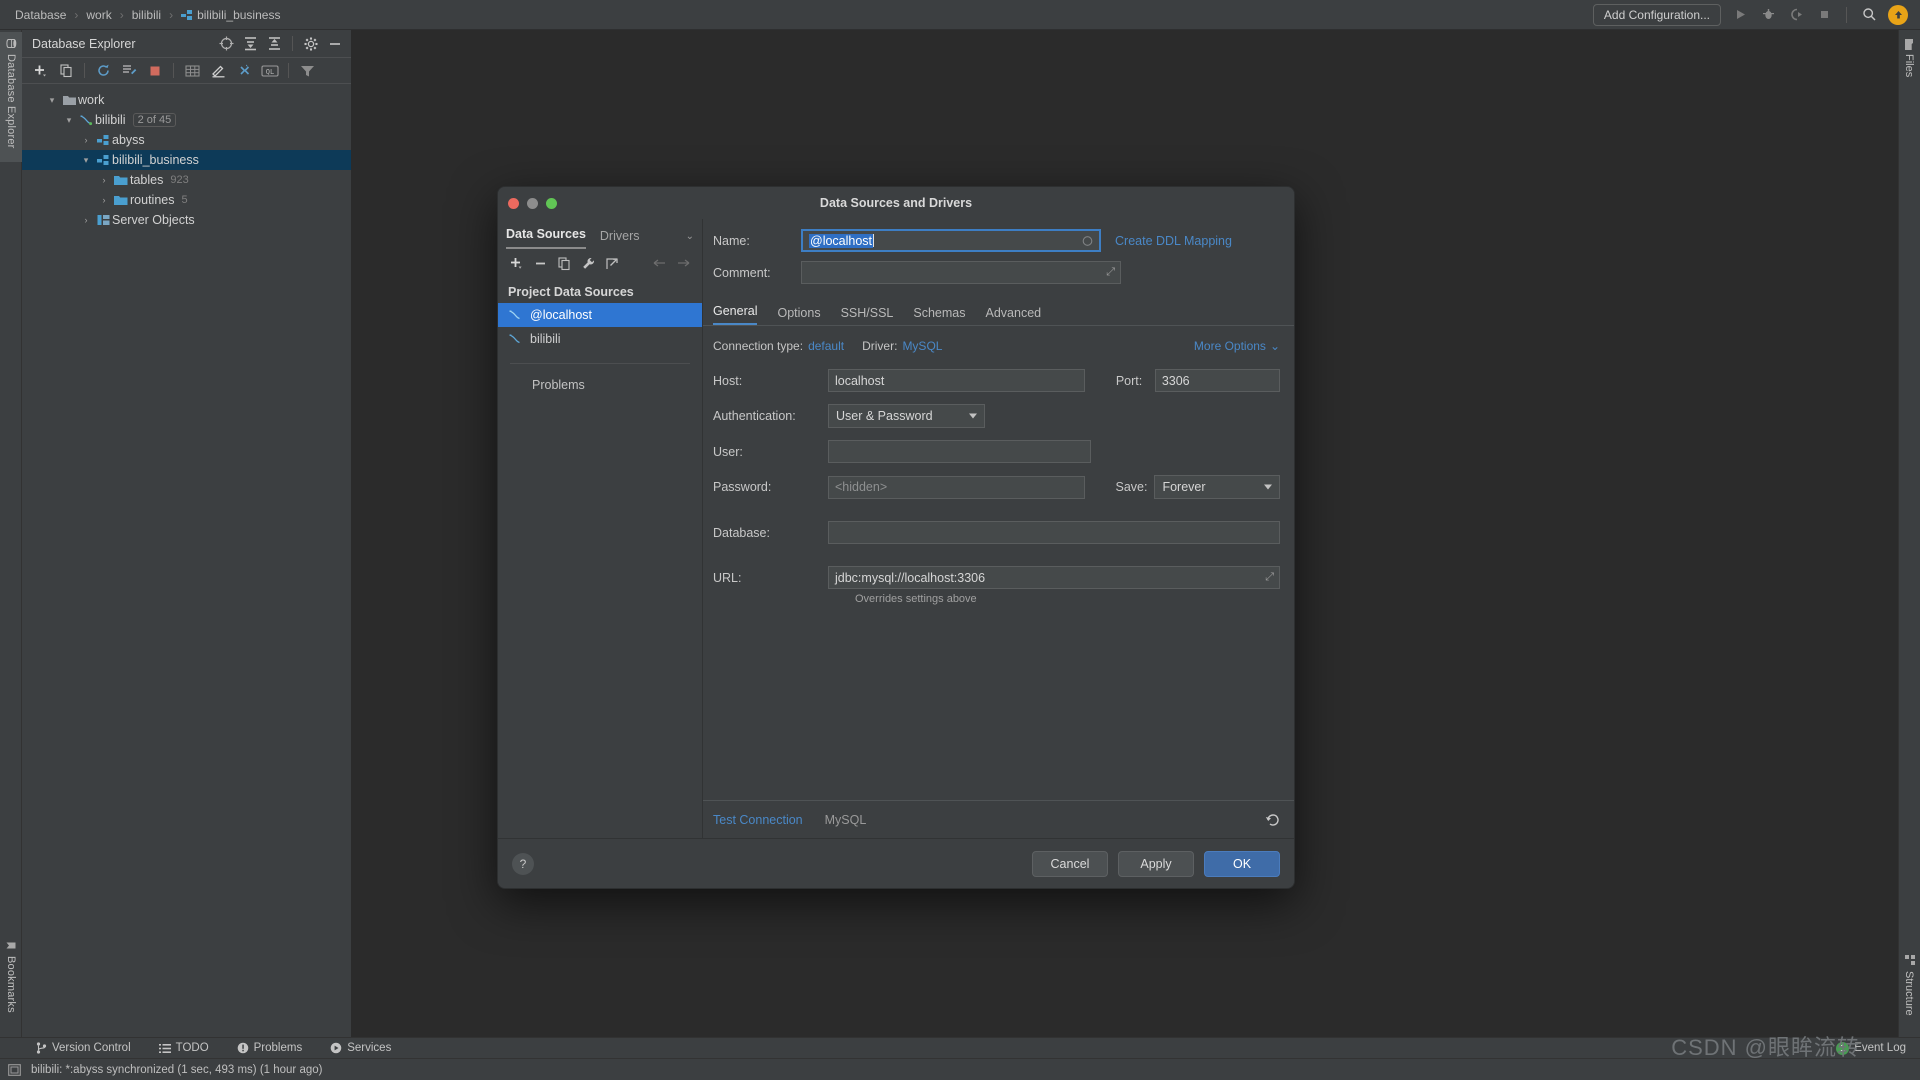 The height and width of the screenshot is (1080, 1920). Describe the element at coordinates (129, 71) in the screenshot. I see `sync-icon` at that location.